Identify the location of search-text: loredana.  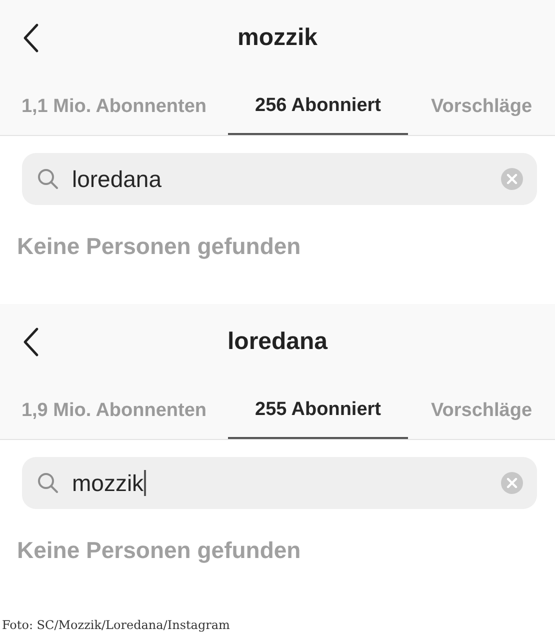
(117, 179).